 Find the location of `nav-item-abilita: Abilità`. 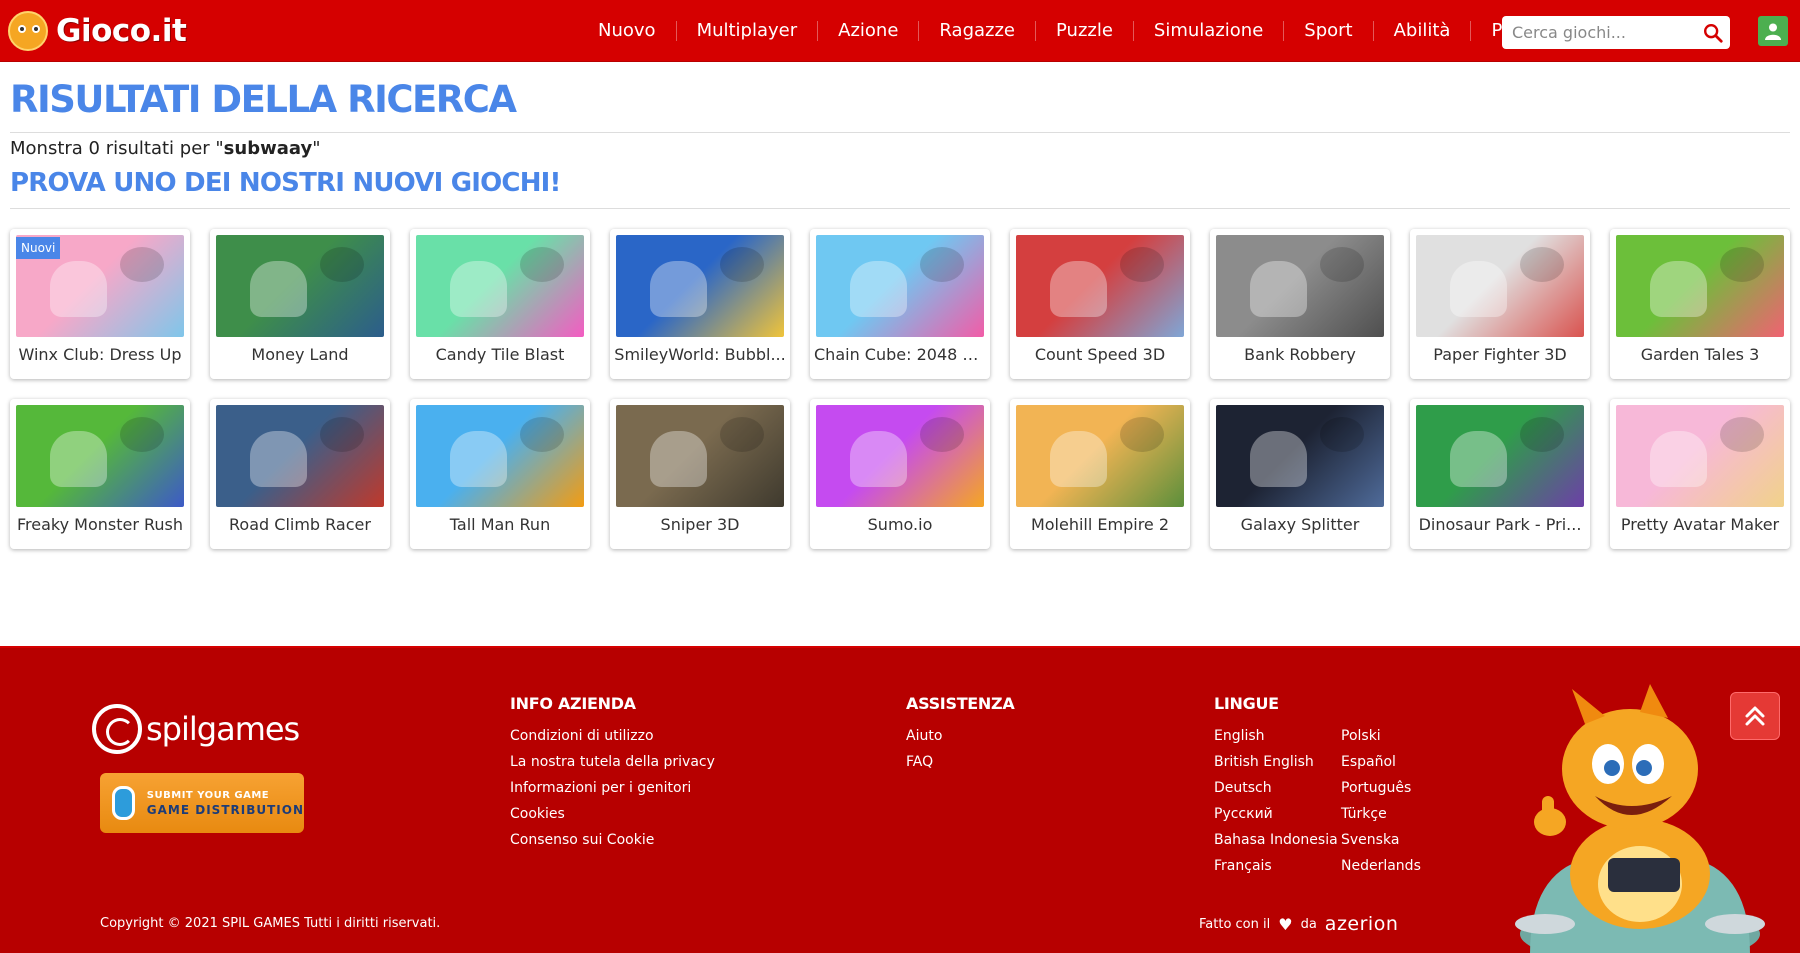

nav-item-abilita: Abilità is located at coordinates (1421, 31).